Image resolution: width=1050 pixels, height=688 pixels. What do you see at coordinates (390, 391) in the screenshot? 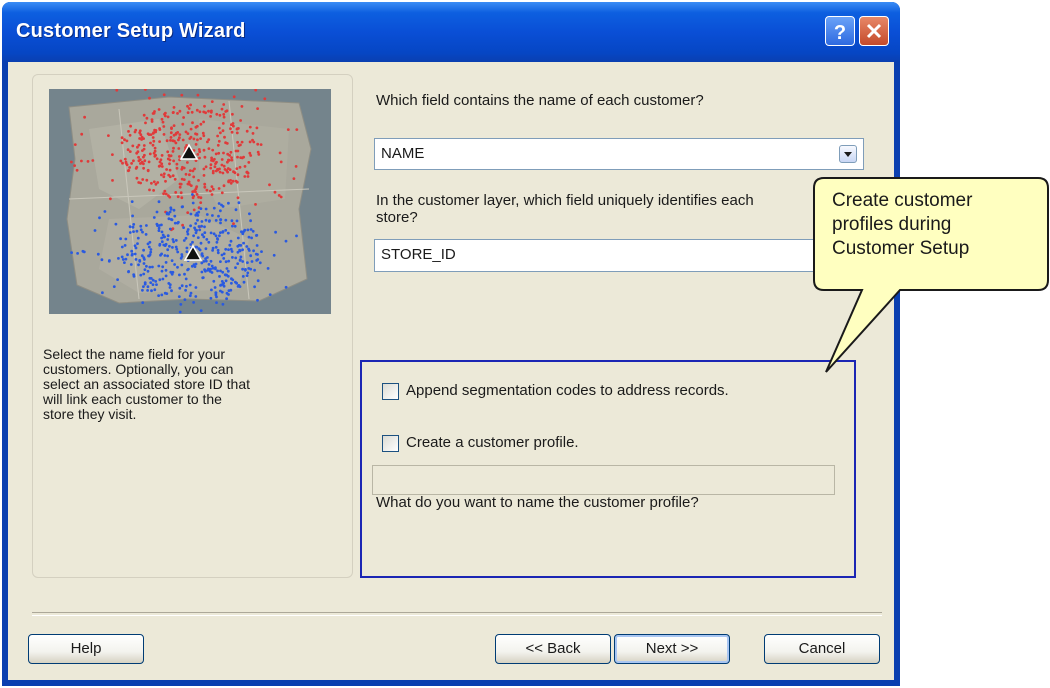
I see `append-codes-checkbox` at bounding box center [390, 391].